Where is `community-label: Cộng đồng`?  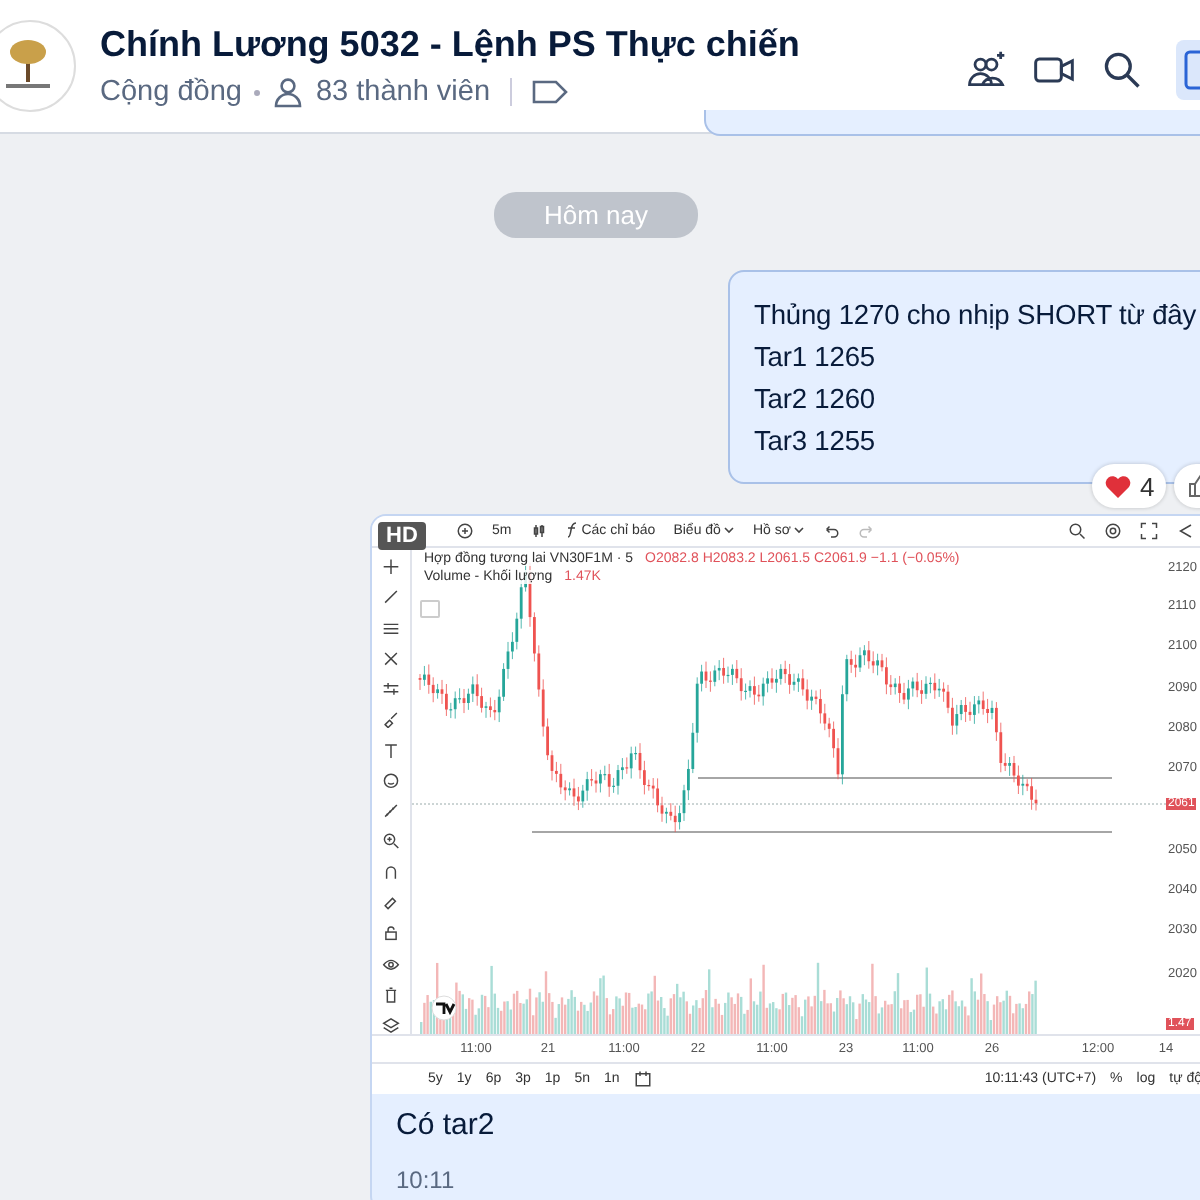 community-label: Cộng đồng is located at coordinates (171, 92).